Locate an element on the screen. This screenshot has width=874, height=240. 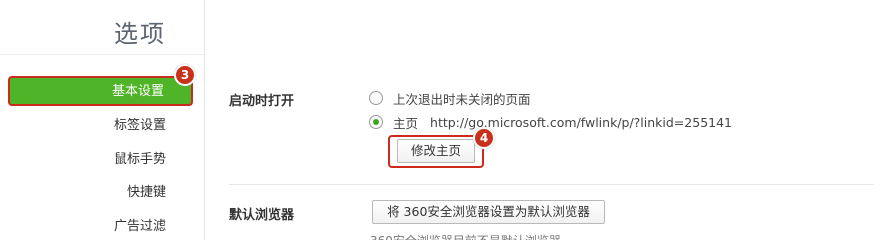
sidebar-item-shortcuts: 快捷键 is located at coordinates (95, 193).